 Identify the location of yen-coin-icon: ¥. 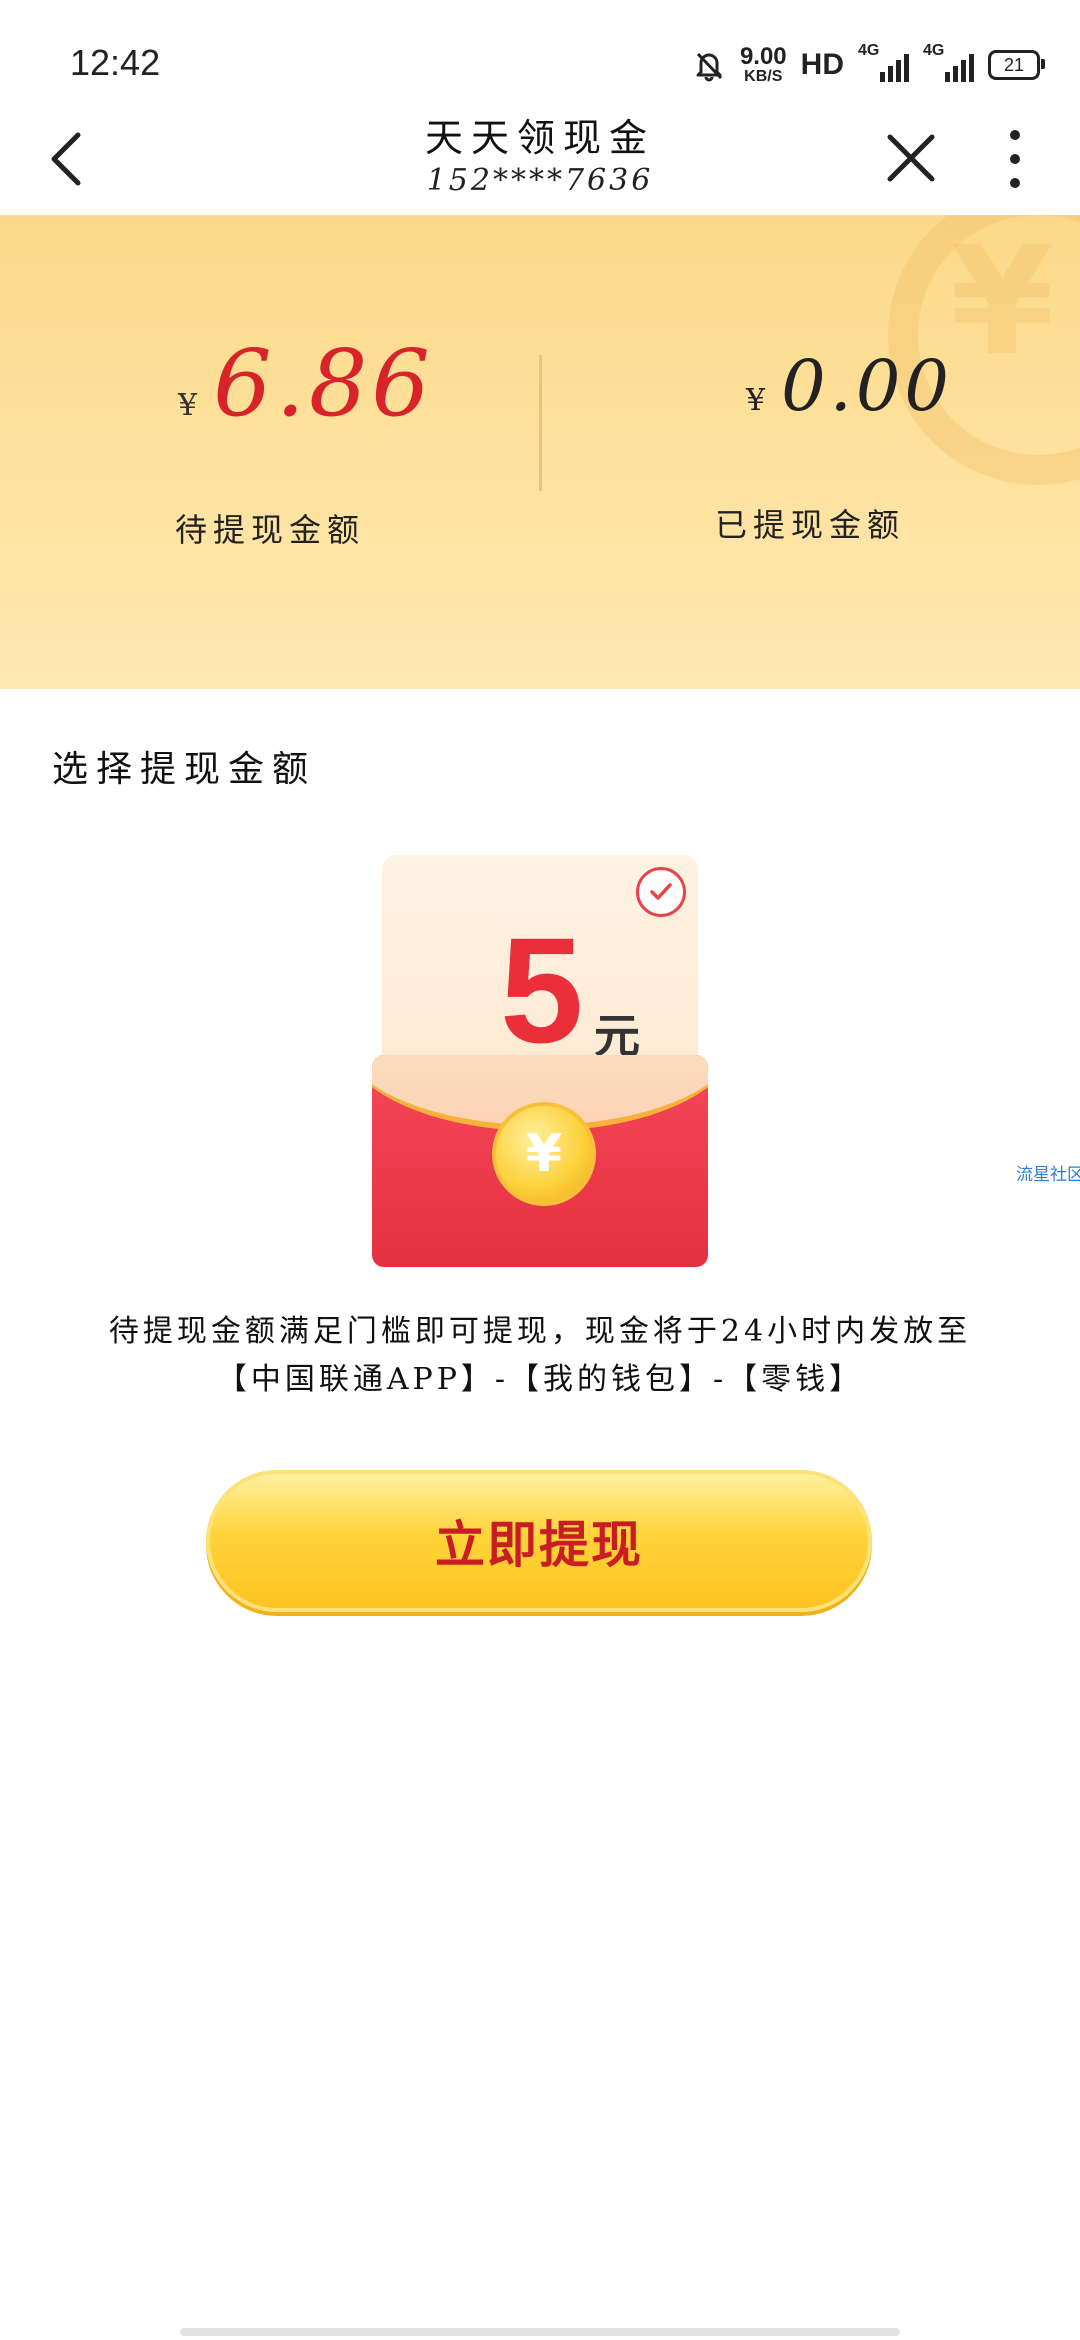
(544, 1154).